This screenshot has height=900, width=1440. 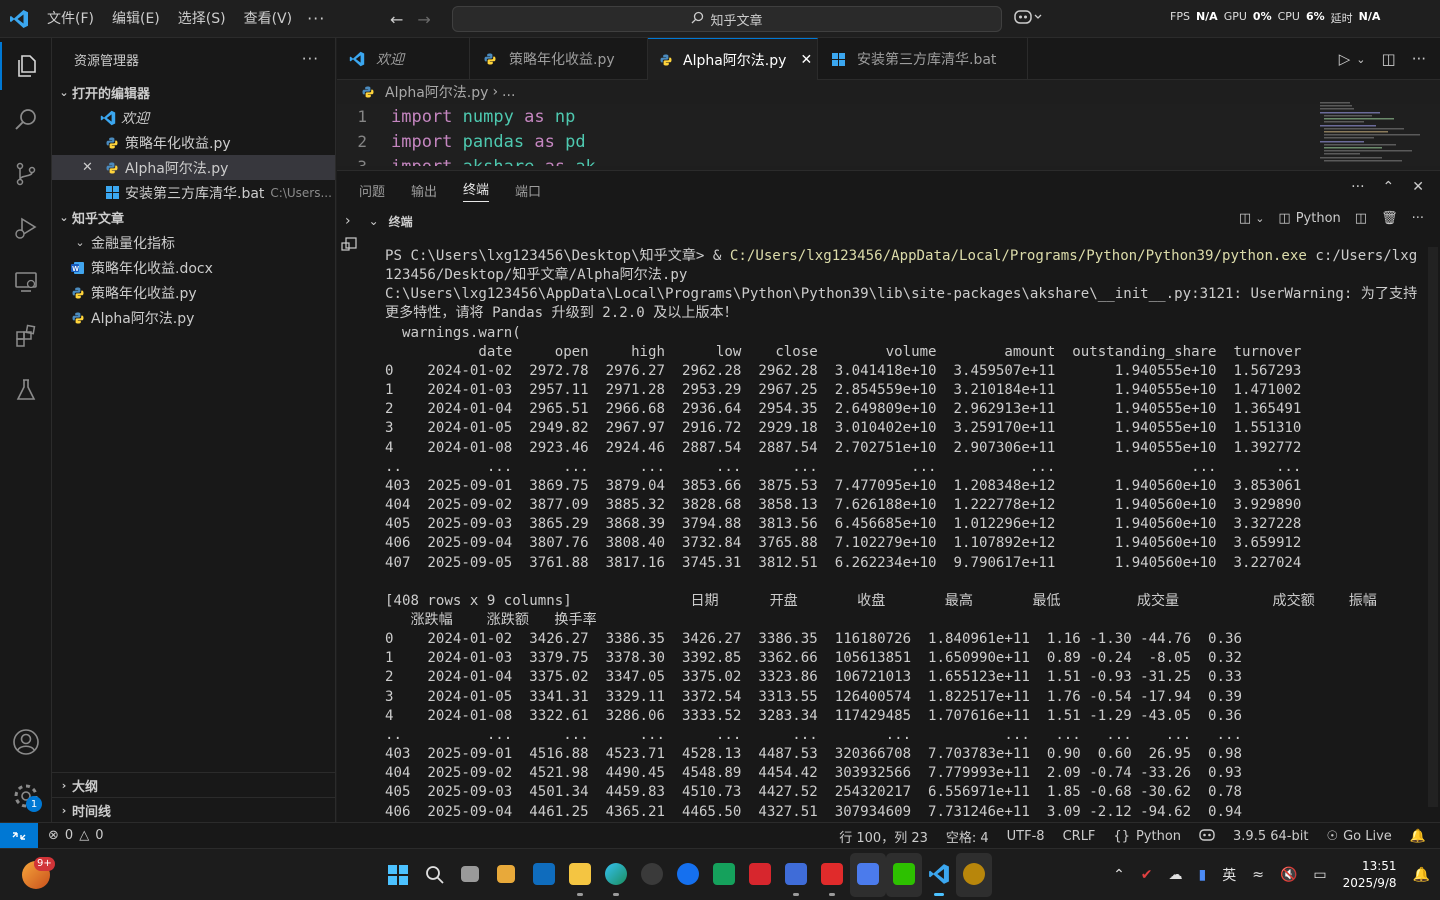 What do you see at coordinates (1245, 218) in the screenshot?
I see `split-terminal-icon: ◫` at bounding box center [1245, 218].